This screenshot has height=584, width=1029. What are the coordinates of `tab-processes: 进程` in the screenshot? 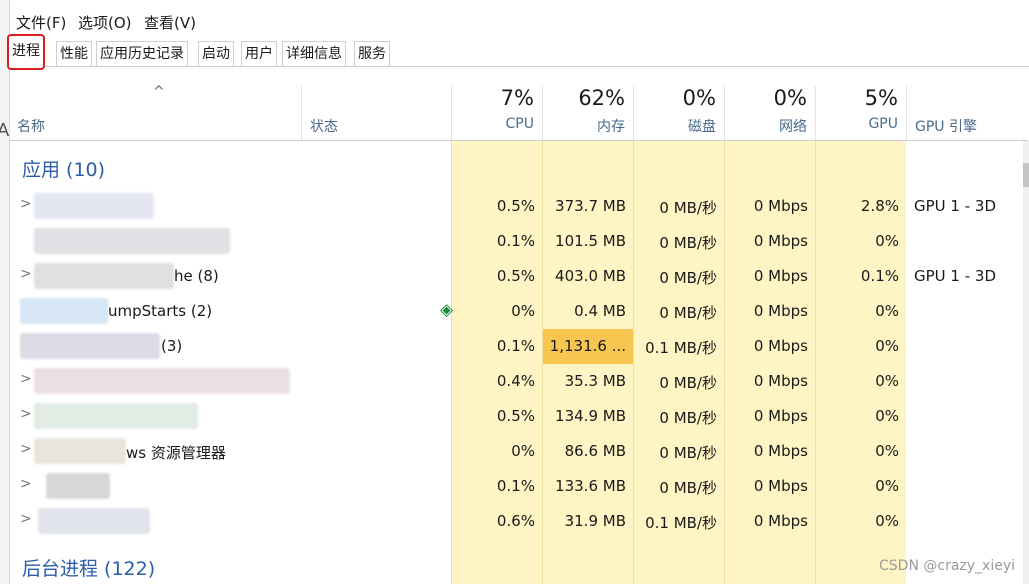 It's located at (26, 52).